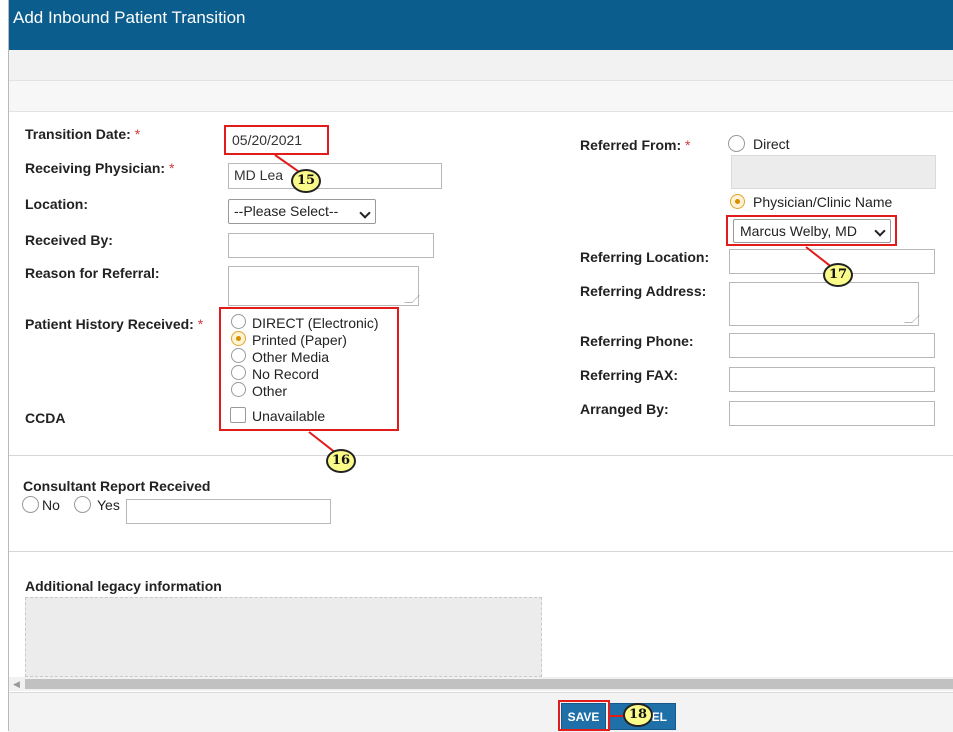  Describe the element at coordinates (129, 17) in the screenshot. I see `dialog-title: Add Inbound Patient Transition` at that location.